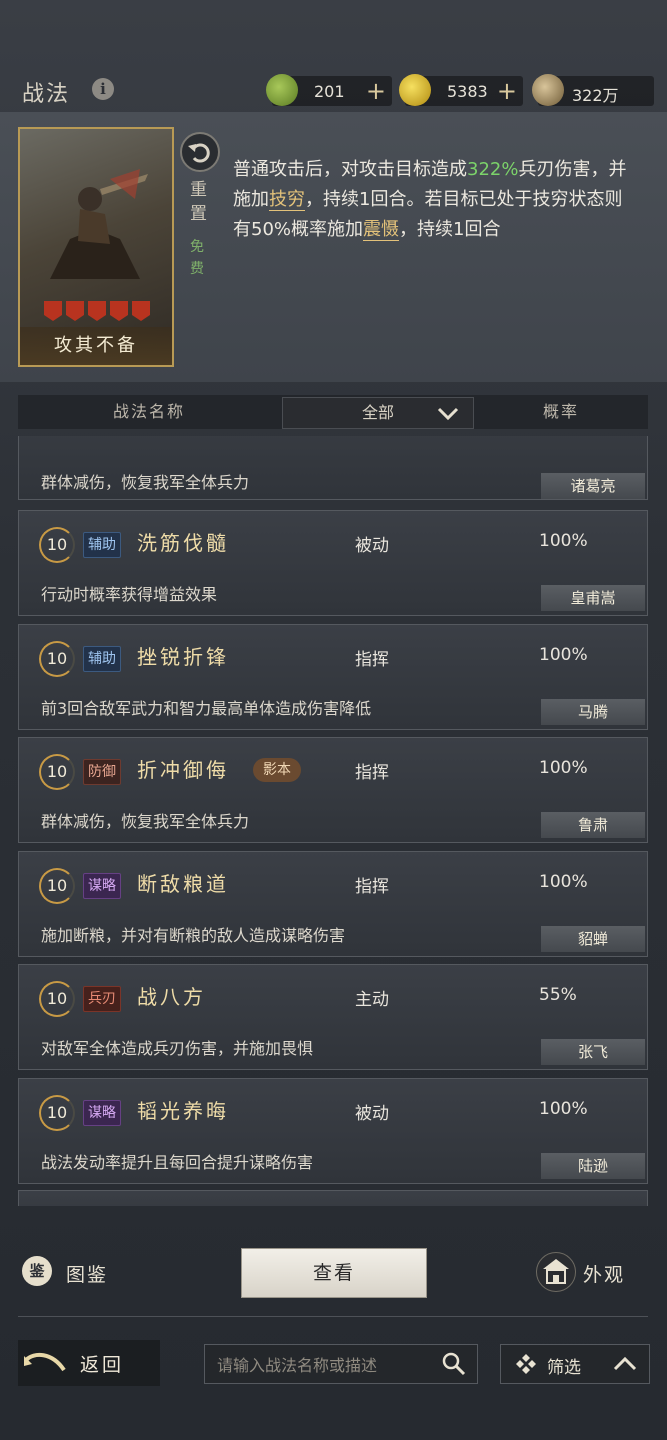 This screenshot has height=1440, width=667. What do you see at coordinates (595, 95) in the screenshot?
I see `copper-value: 322万` at bounding box center [595, 95].